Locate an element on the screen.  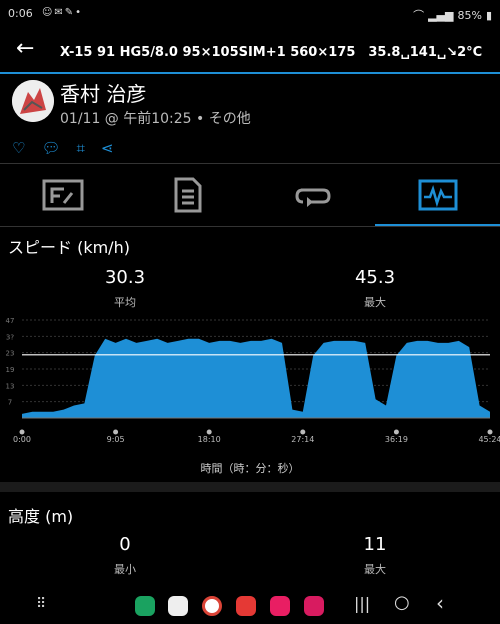
max-speed-label: 最大 is located at coordinates (375, 302).